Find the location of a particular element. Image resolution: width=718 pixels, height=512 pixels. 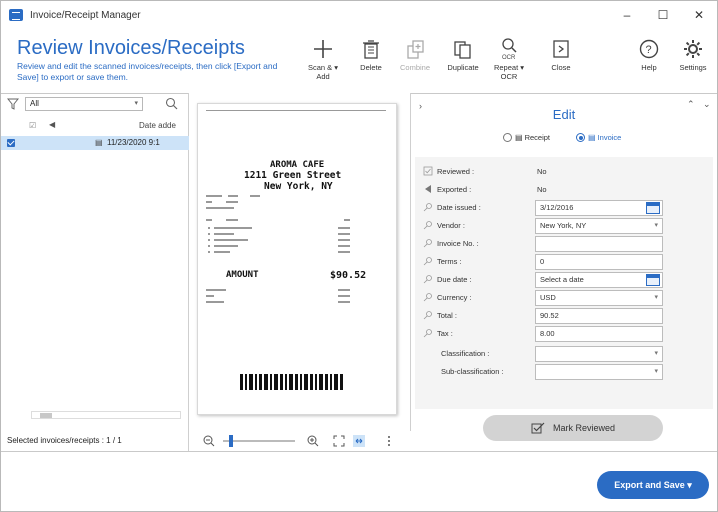

close-doc-icon is located at coordinates (561, 49).